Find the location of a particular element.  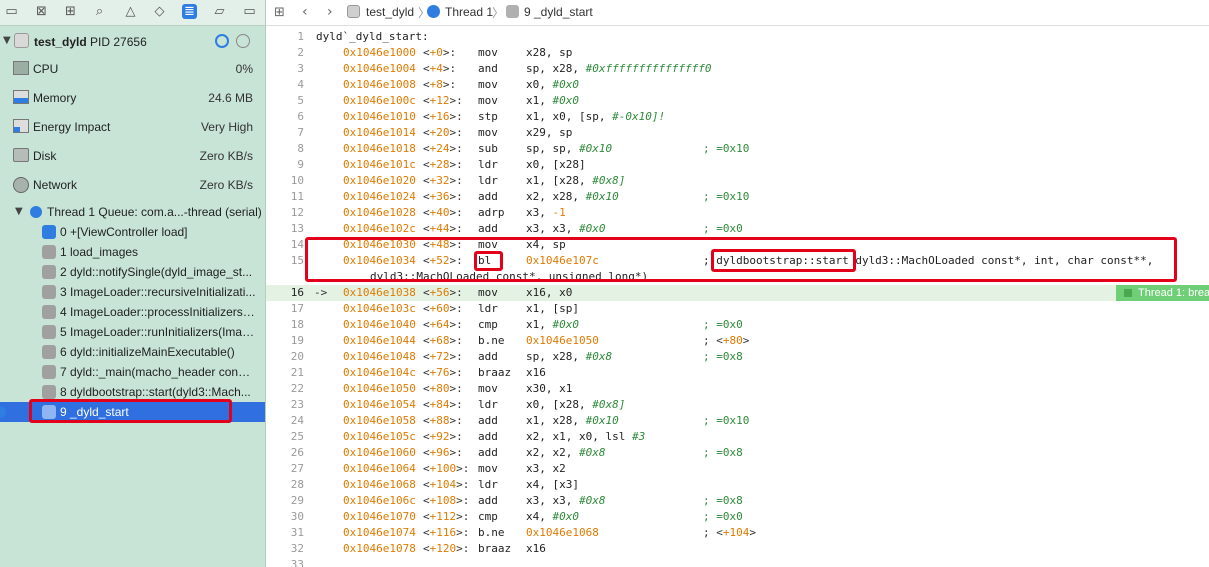

grid-icon: ⊞ is located at coordinates (279, 12).